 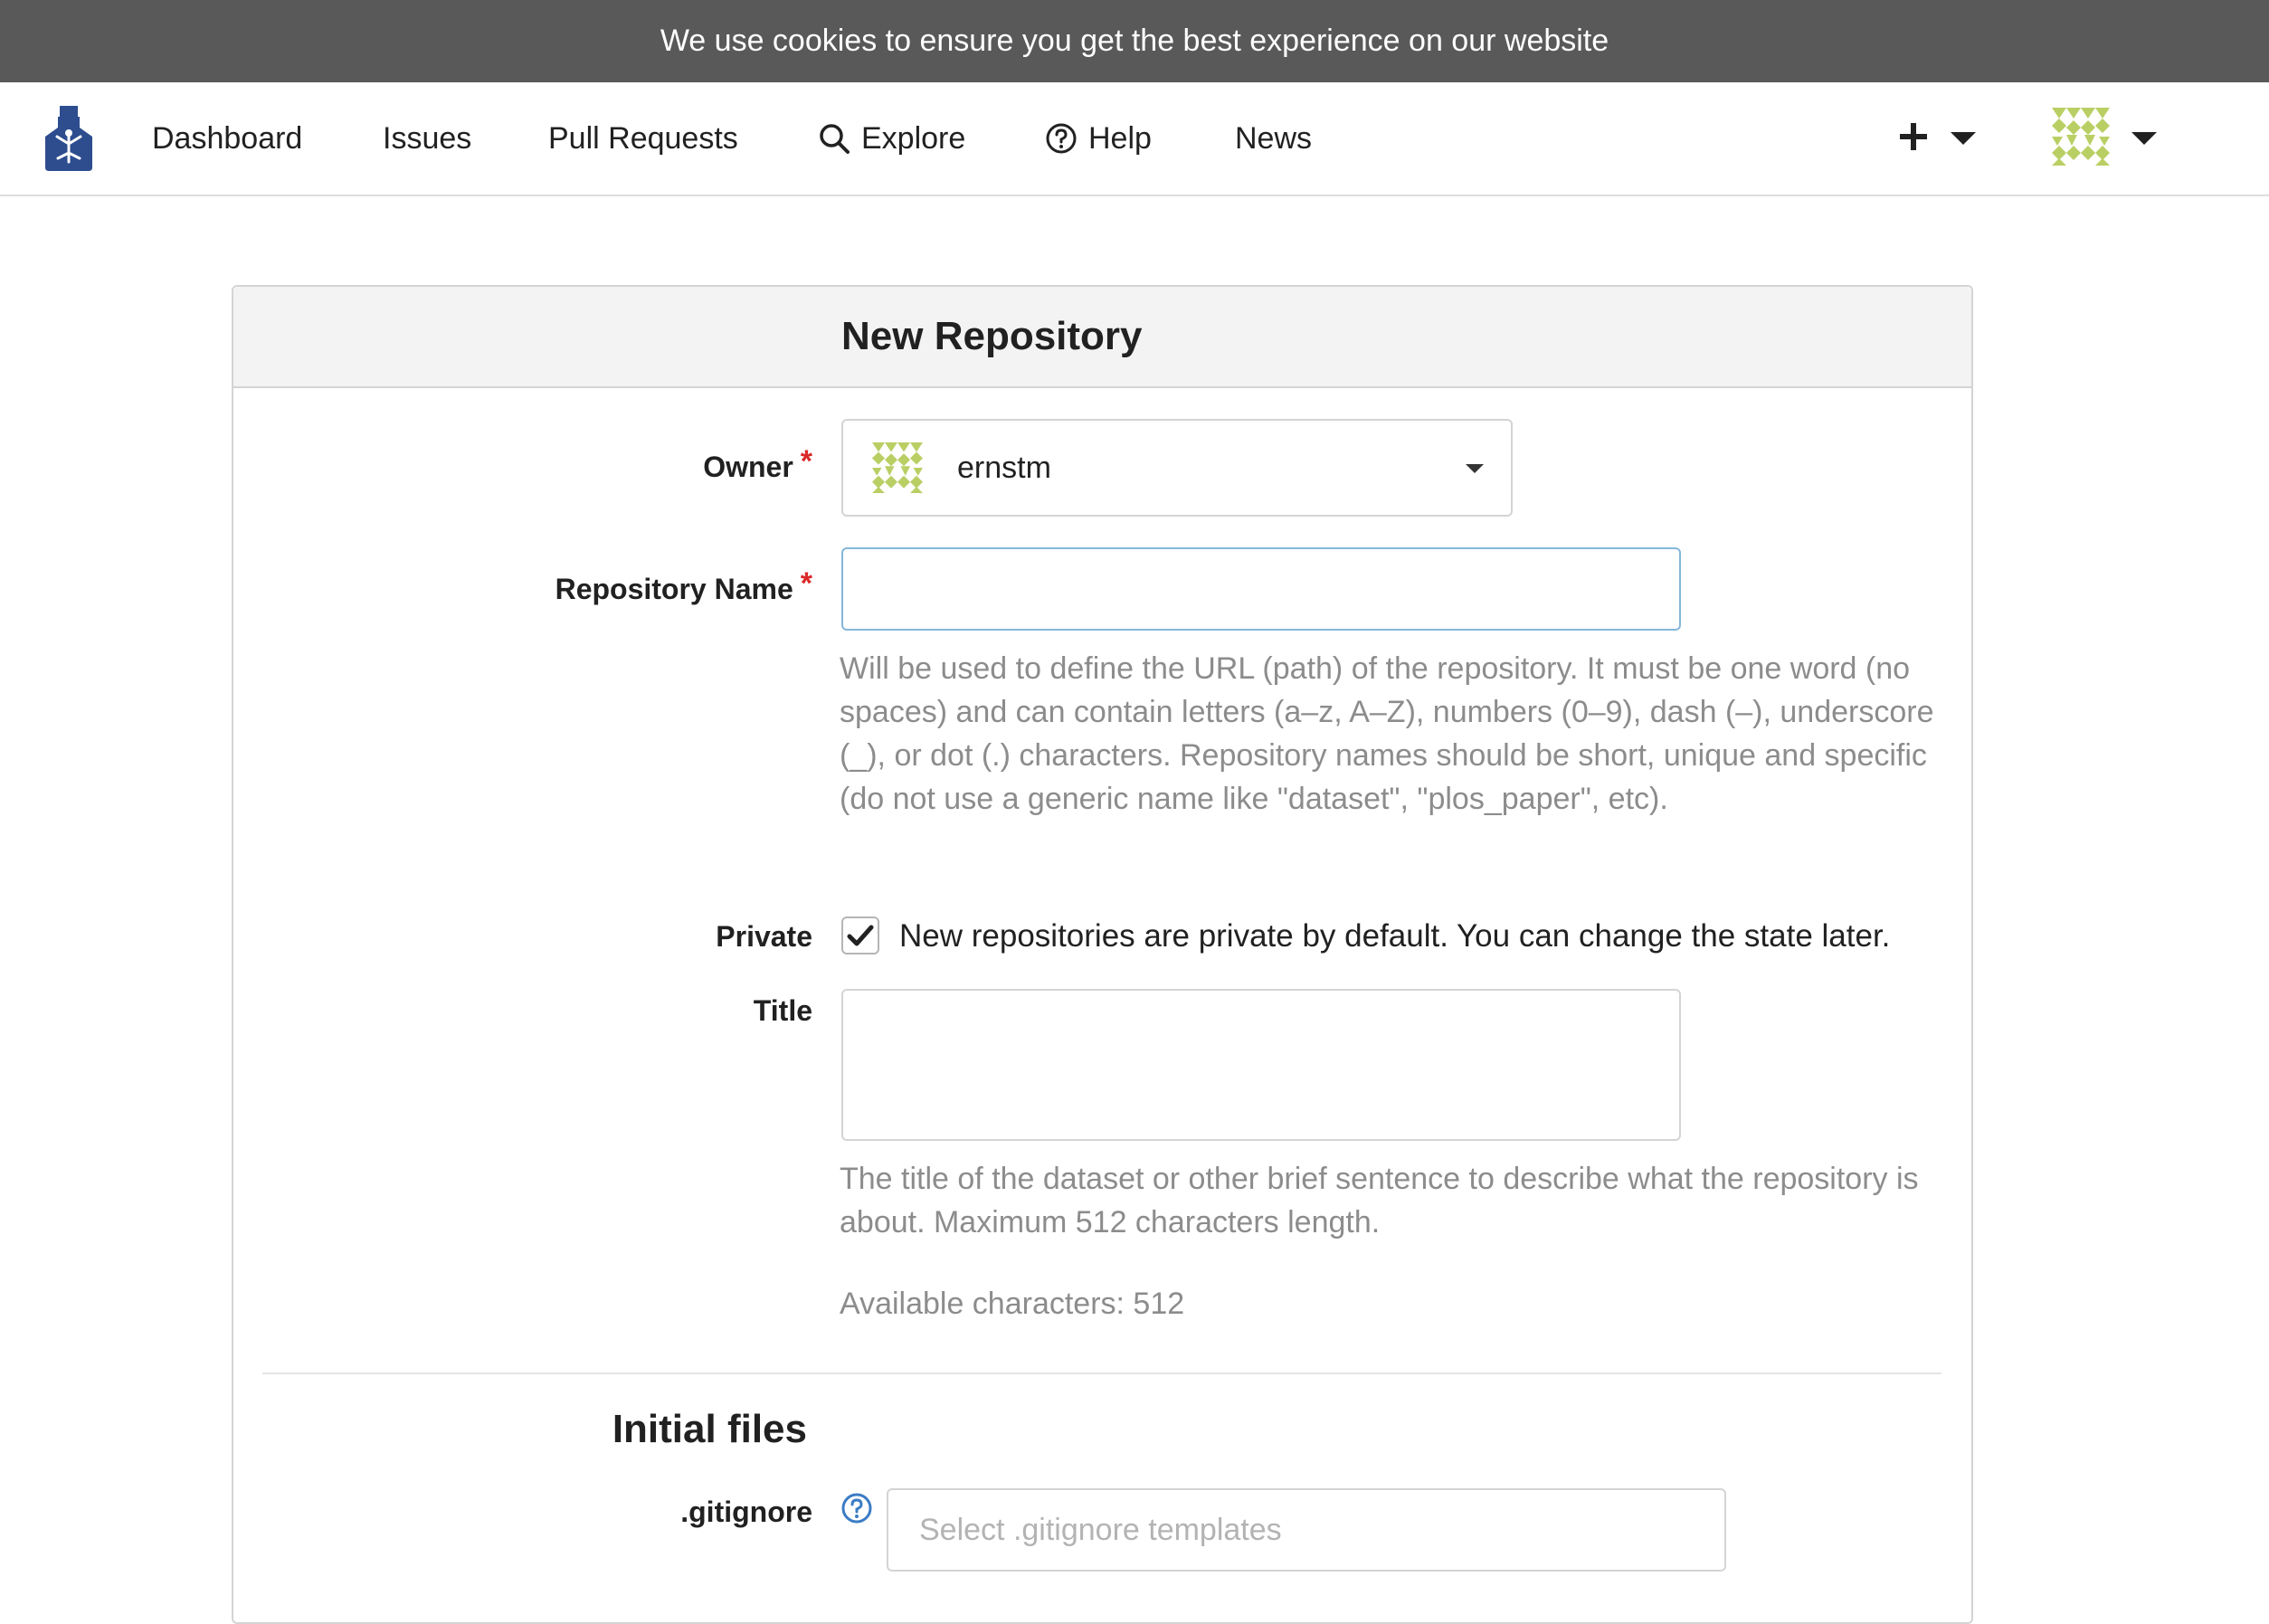 What do you see at coordinates (1306, 1530) in the screenshot?
I see `gitignore-select: Select .gitignore templates` at bounding box center [1306, 1530].